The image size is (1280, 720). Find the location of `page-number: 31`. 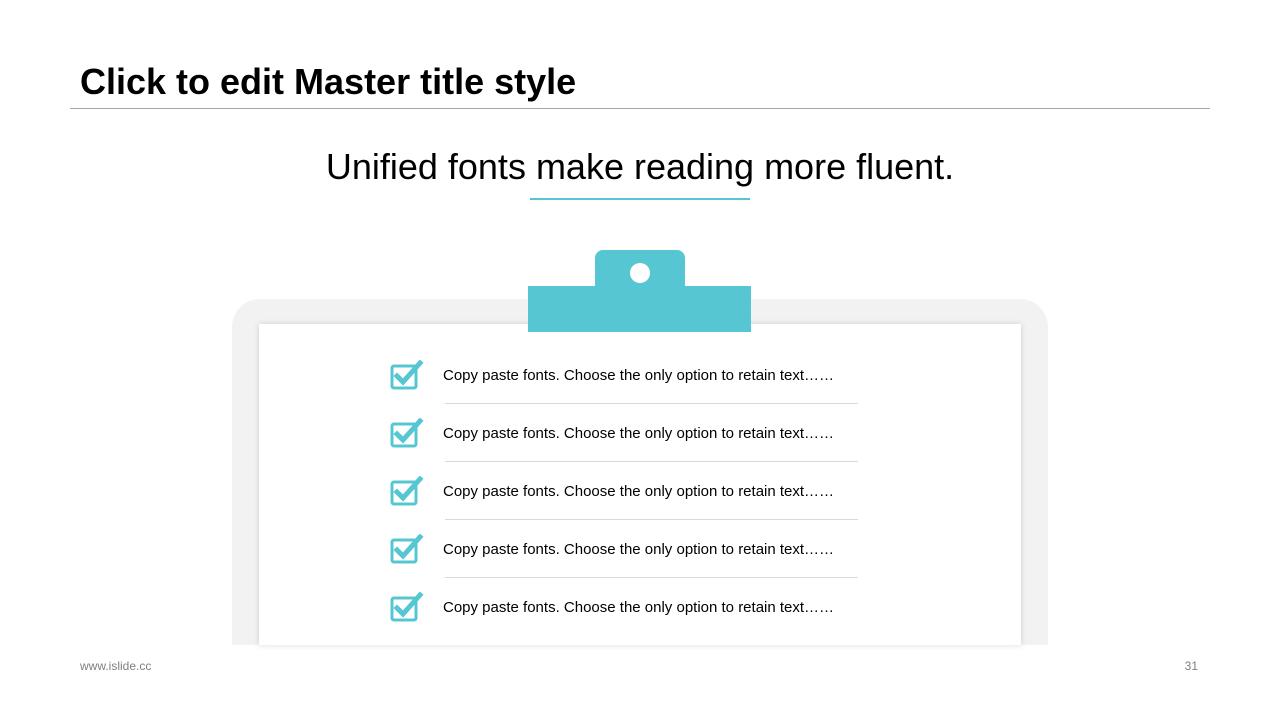

page-number: 31 is located at coordinates (1191, 666).